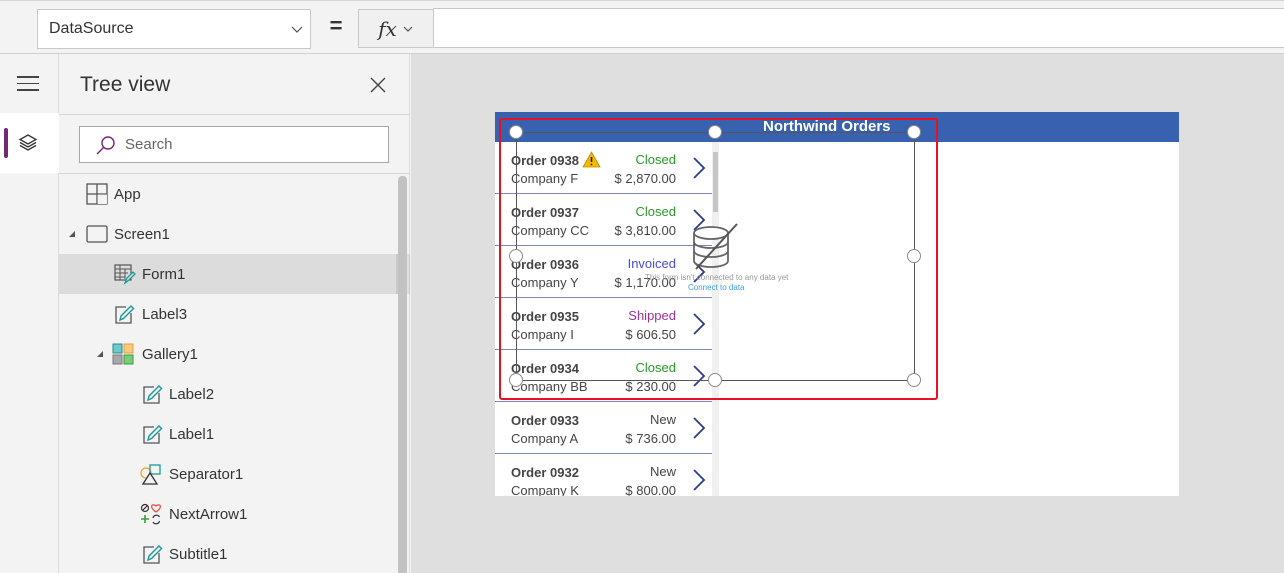 This screenshot has width=1284, height=573. I want to click on order-amount: $ 736.00, so click(650, 438).